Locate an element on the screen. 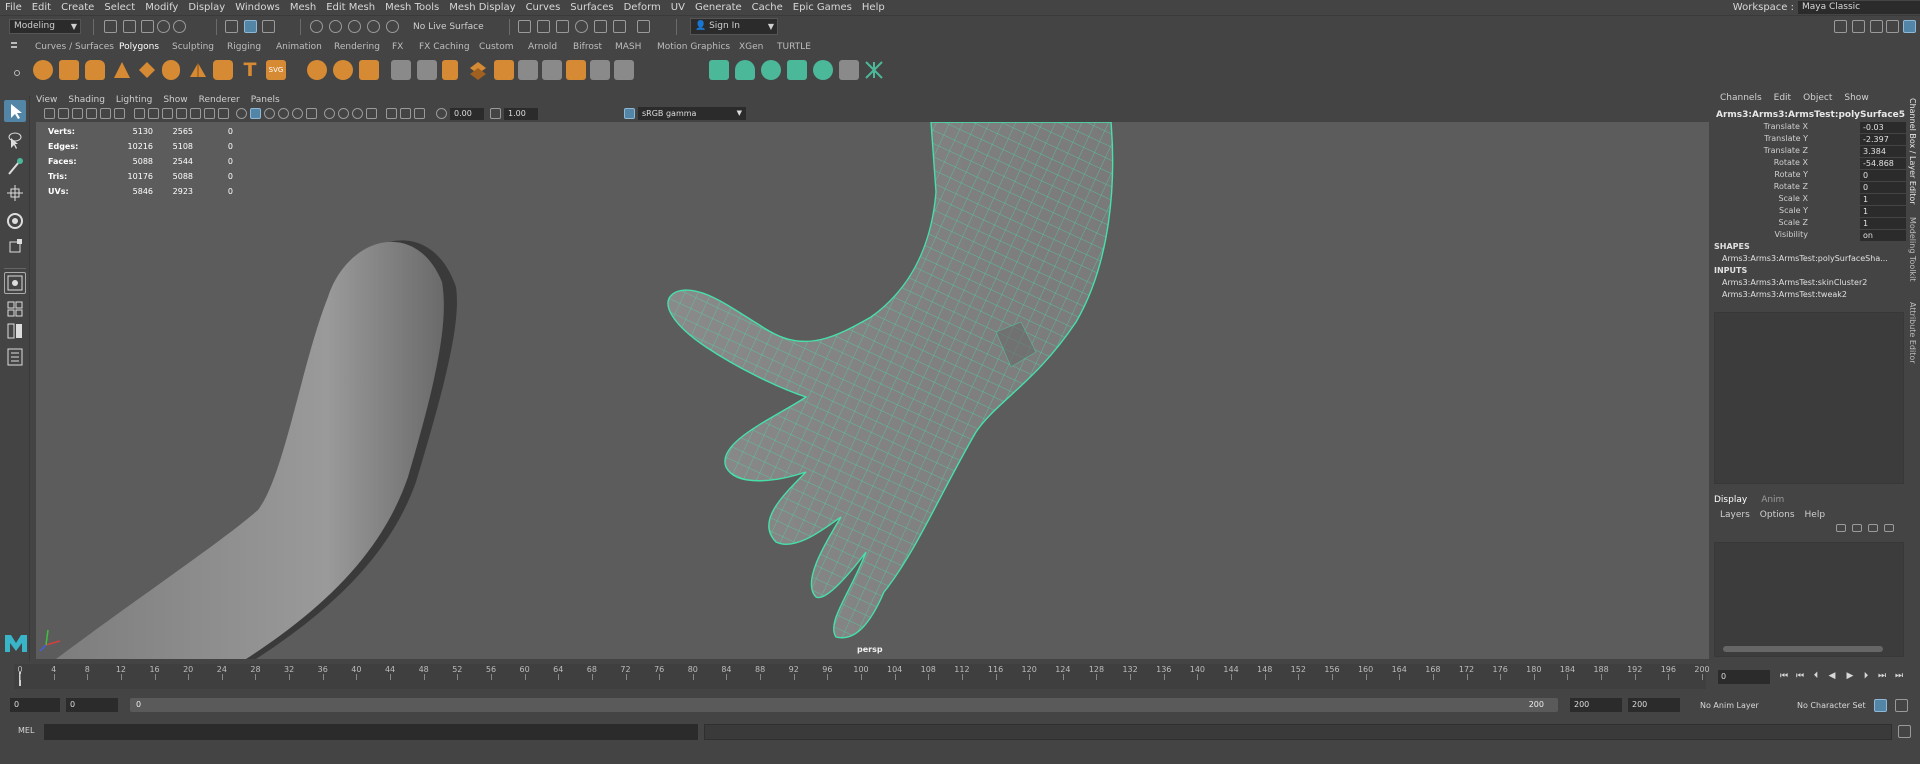 This screenshot has width=1920, height=764. safe-title-icon is located at coordinates (223, 113).